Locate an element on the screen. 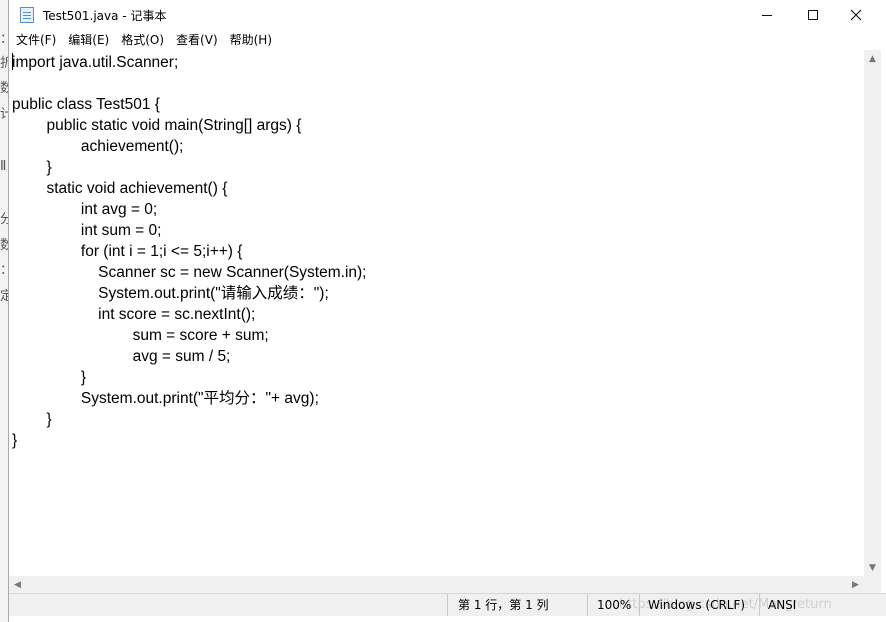 Image resolution: width=886 pixels, height=622 pixels. notepad-icon is located at coordinates (27, 15).